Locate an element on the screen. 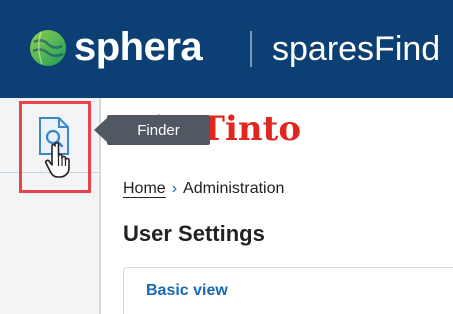 Image resolution: width=453 pixels, height=314 pixels. hand-pointer-cursor-icon is located at coordinates (57, 160).